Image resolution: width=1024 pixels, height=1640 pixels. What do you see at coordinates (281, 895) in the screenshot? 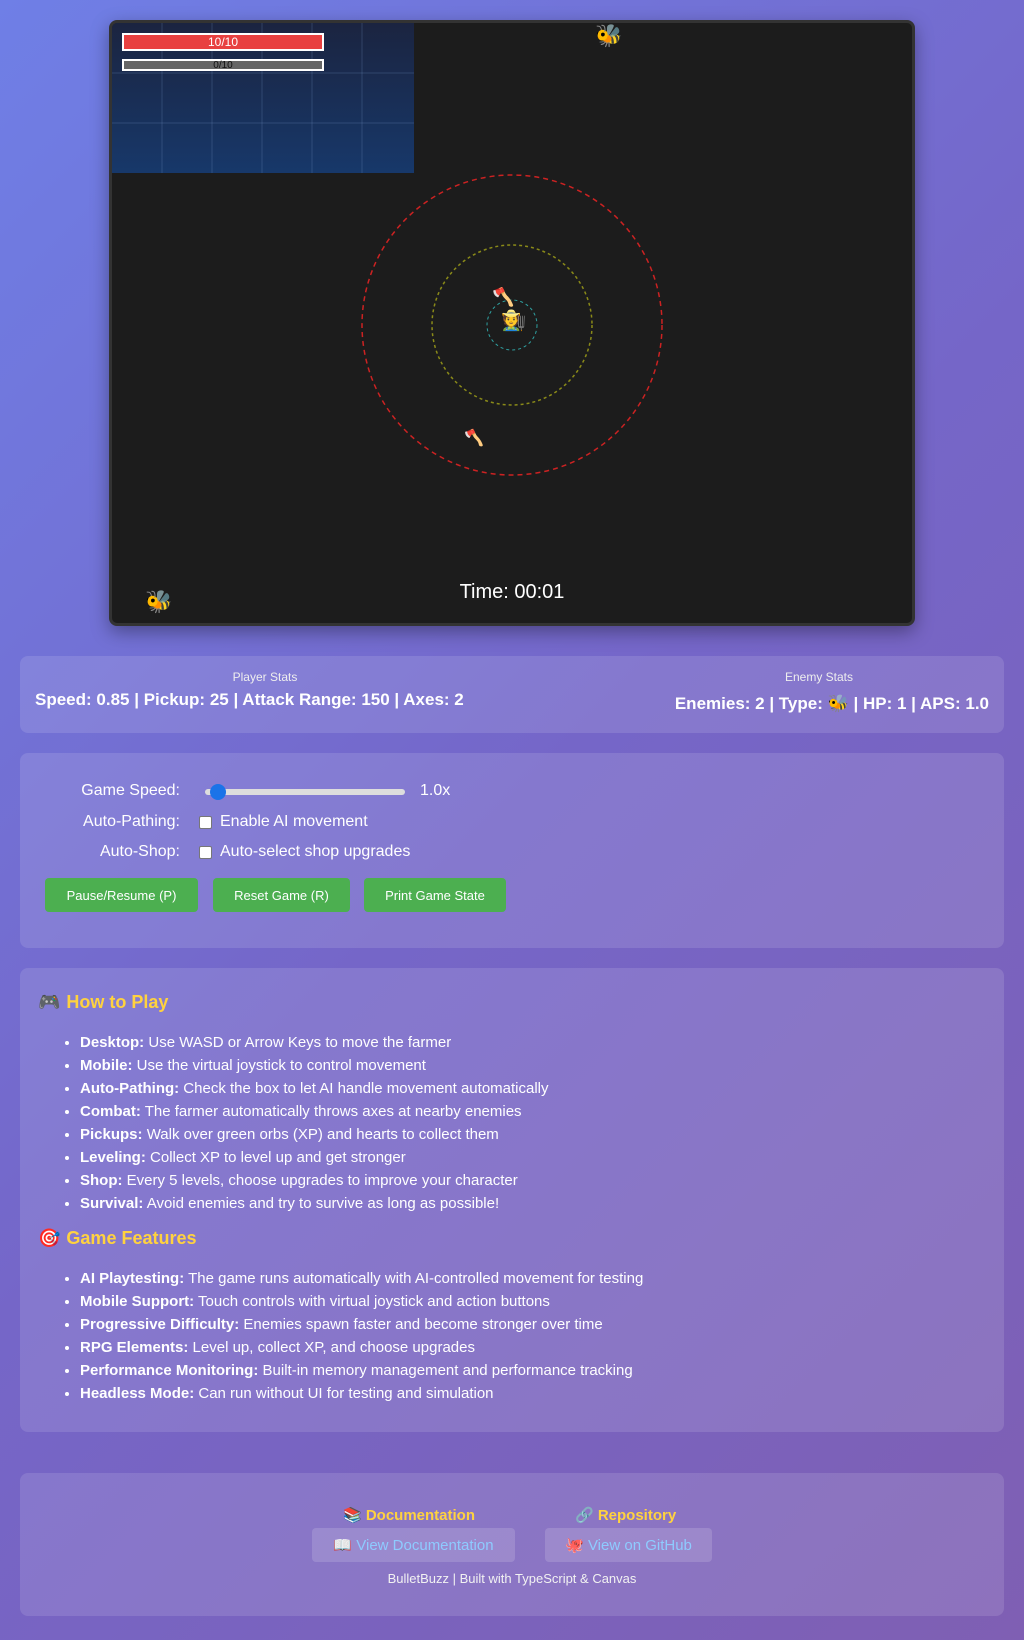
I see `reset-game-button: Reset Game (R)` at bounding box center [281, 895].